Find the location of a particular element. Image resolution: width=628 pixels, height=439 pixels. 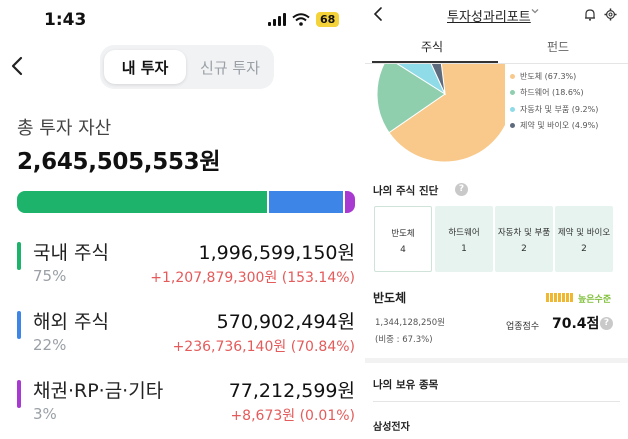

legend-label: 하드웨어 (18.6%) is located at coordinates (552, 93).